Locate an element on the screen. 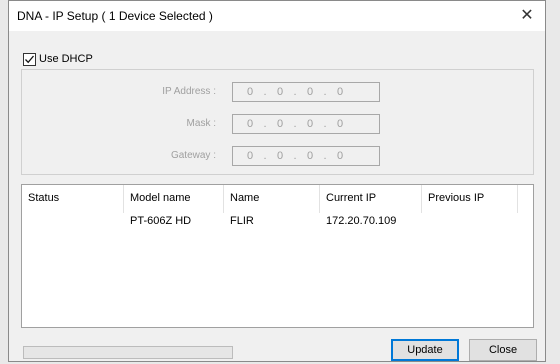 The width and height of the screenshot is (560, 364). column-header-model-name: Model name is located at coordinates (174, 199).